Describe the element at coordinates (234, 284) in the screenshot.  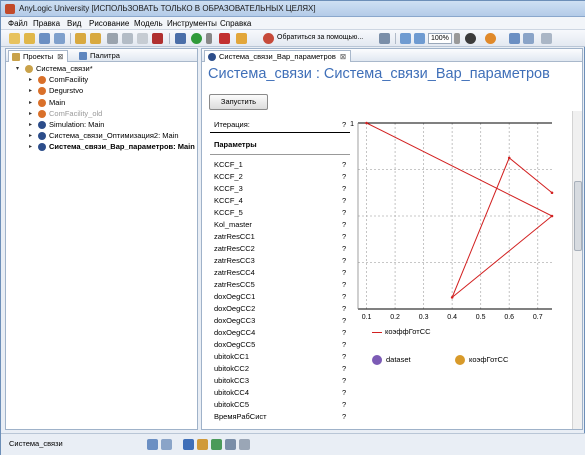
I see `param-name: zatrResCC5` at that location.